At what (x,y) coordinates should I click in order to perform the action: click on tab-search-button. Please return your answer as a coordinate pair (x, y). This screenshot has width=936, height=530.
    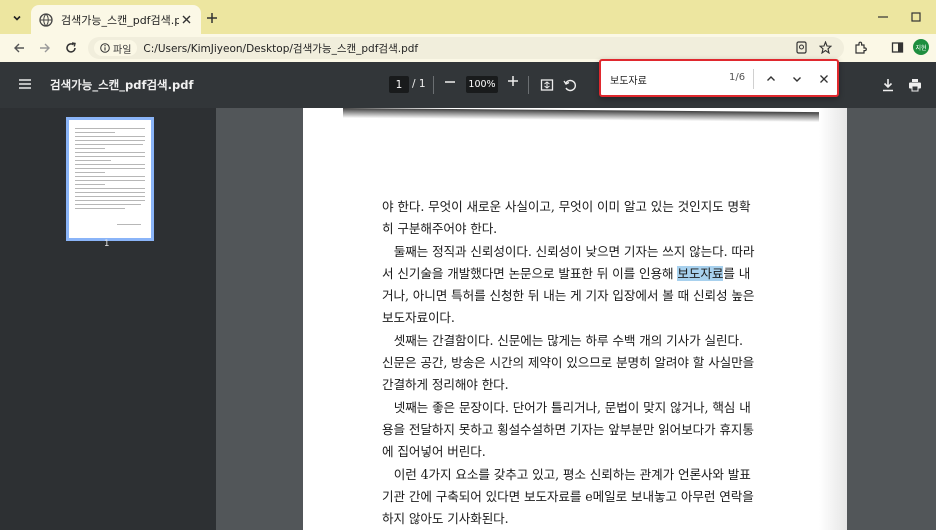
    Looking at the image, I should click on (17, 18).